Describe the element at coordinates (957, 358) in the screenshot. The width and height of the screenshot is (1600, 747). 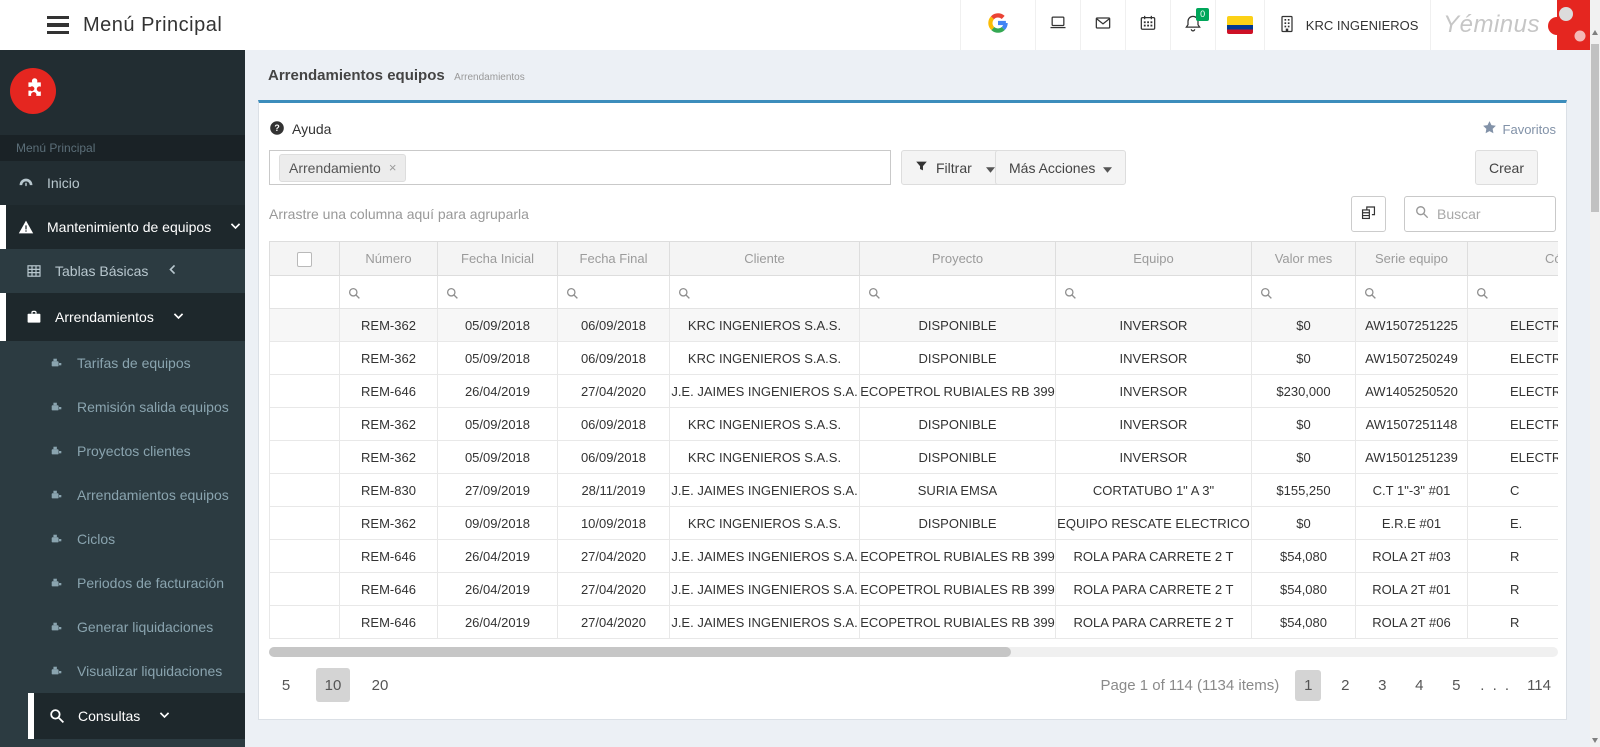
I see `grid-cell: DISPONIBLE` at that location.